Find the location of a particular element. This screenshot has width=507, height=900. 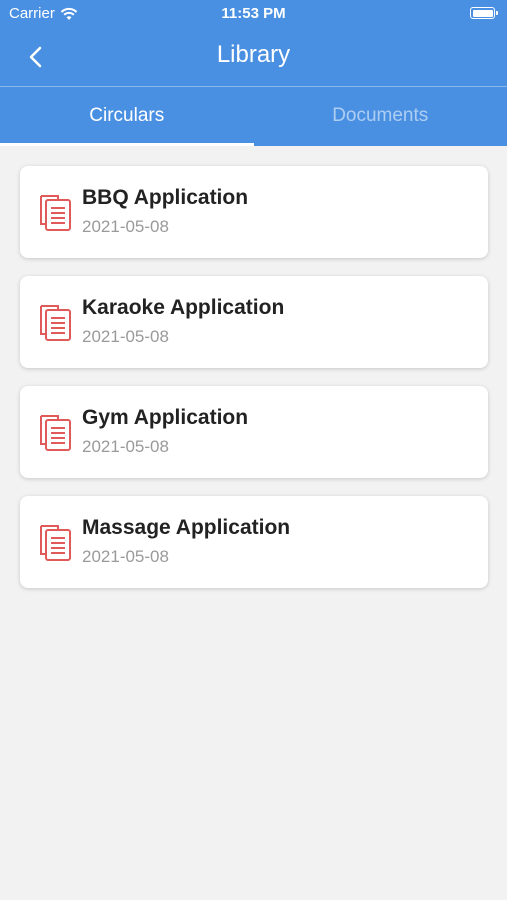

clock: 11:53 PM is located at coordinates (253, 13).